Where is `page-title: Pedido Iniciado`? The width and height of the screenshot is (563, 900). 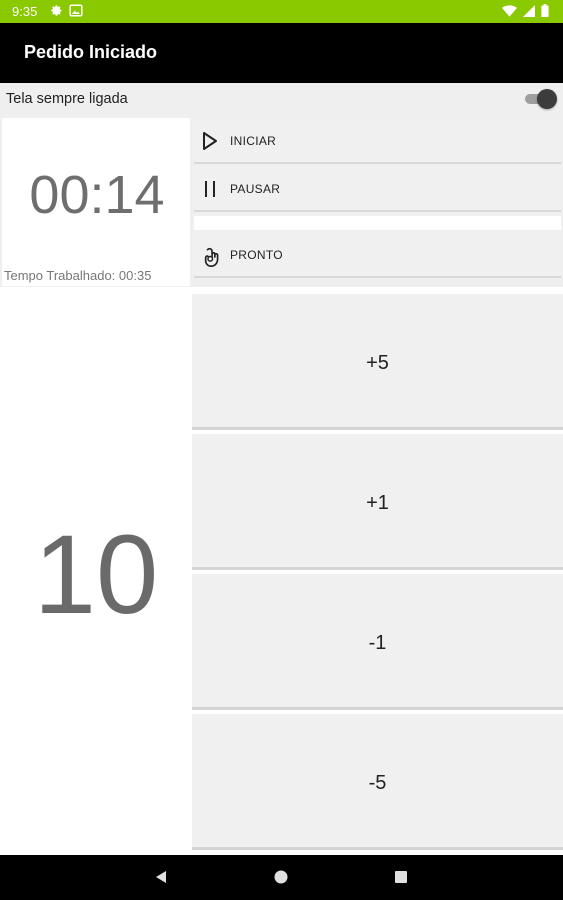 page-title: Pedido Iniciado is located at coordinates (91, 52).